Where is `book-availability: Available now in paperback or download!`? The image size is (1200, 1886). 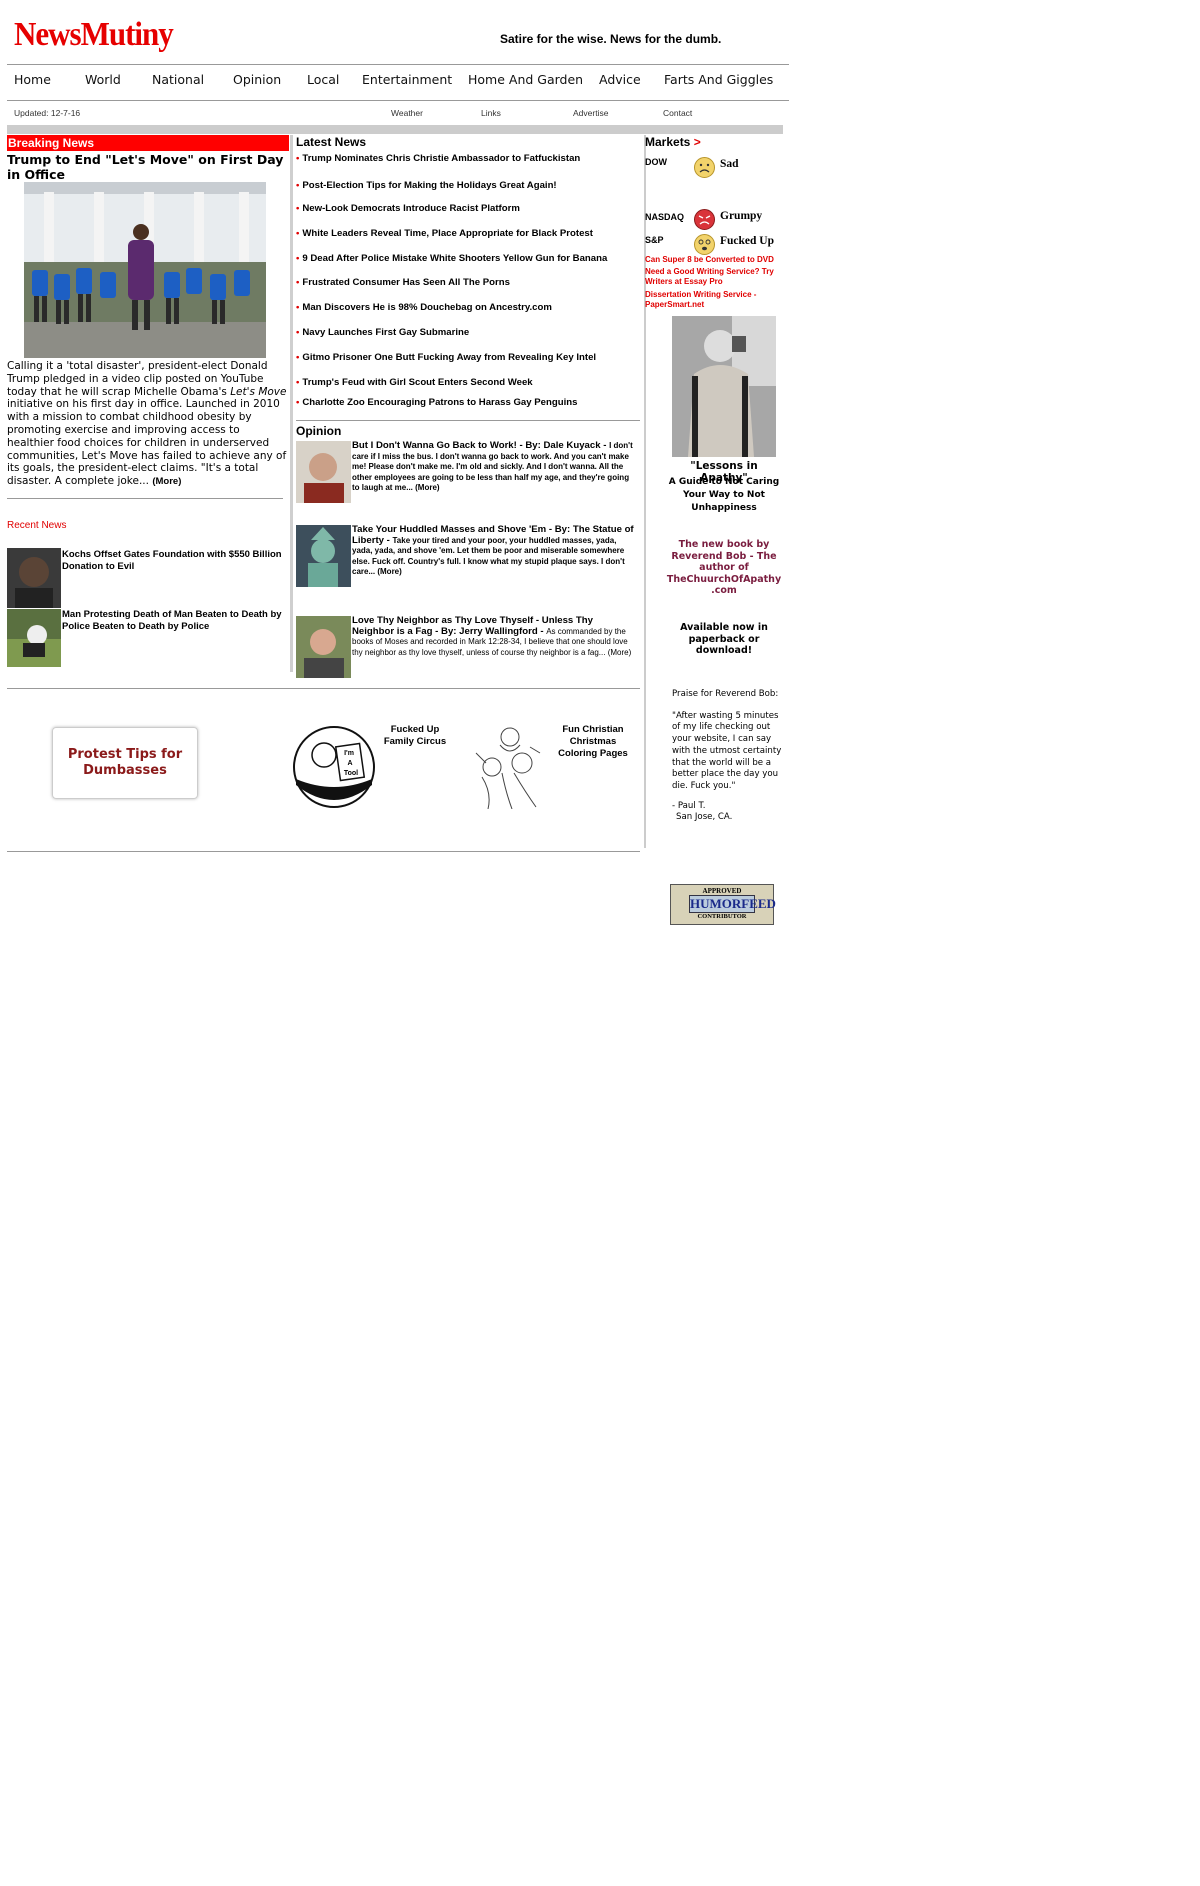 book-availability: Available now in paperback or download! is located at coordinates (724, 639).